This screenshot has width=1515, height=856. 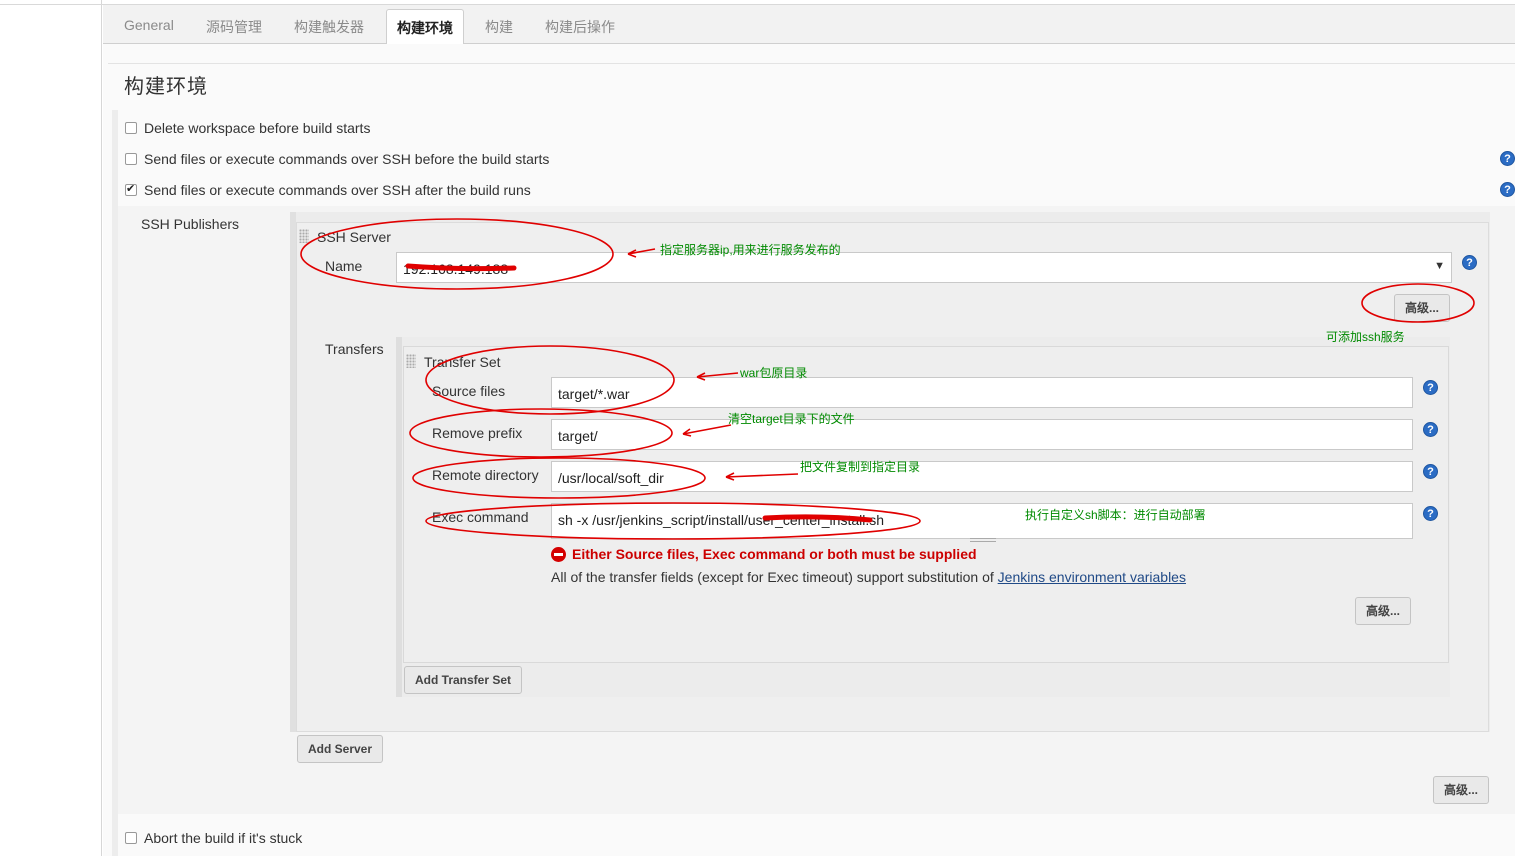 What do you see at coordinates (329, 27) in the screenshot?
I see `tab-build-triggers: 构建触发器` at bounding box center [329, 27].